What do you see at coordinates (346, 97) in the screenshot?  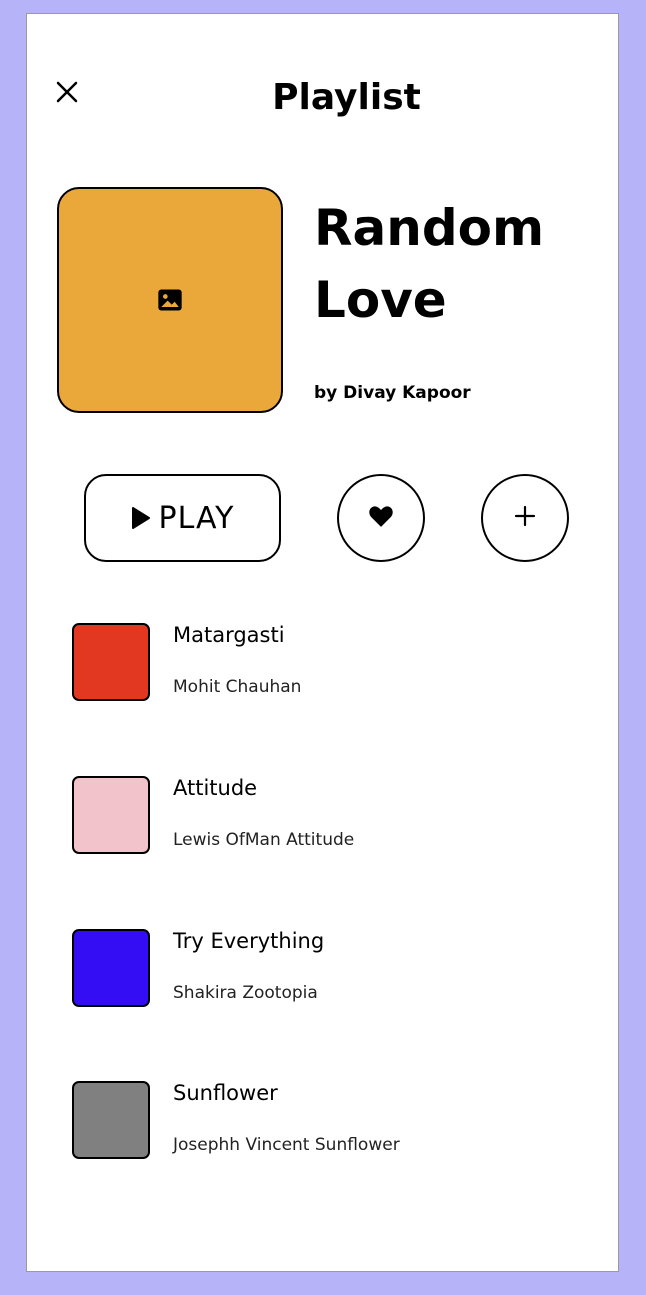 I see `page-title: Playlist` at bounding box center [346, 97].